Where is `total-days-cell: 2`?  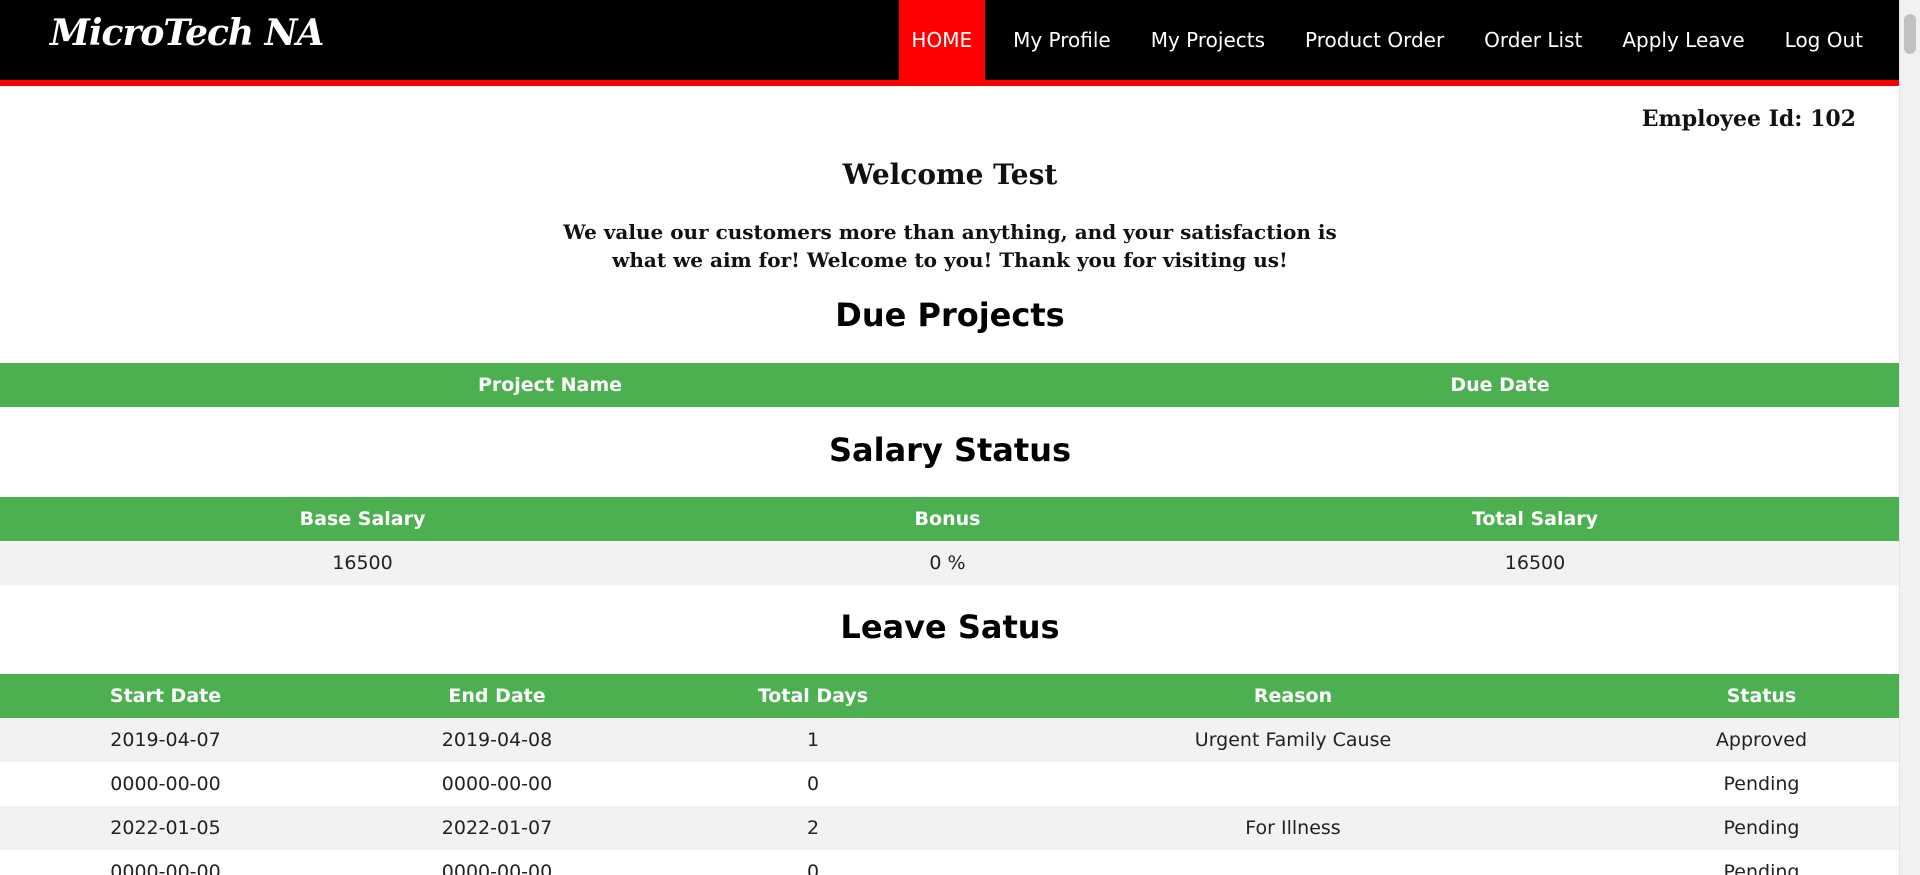 total-days-cell: 2 is located at coordinates (813, 828).